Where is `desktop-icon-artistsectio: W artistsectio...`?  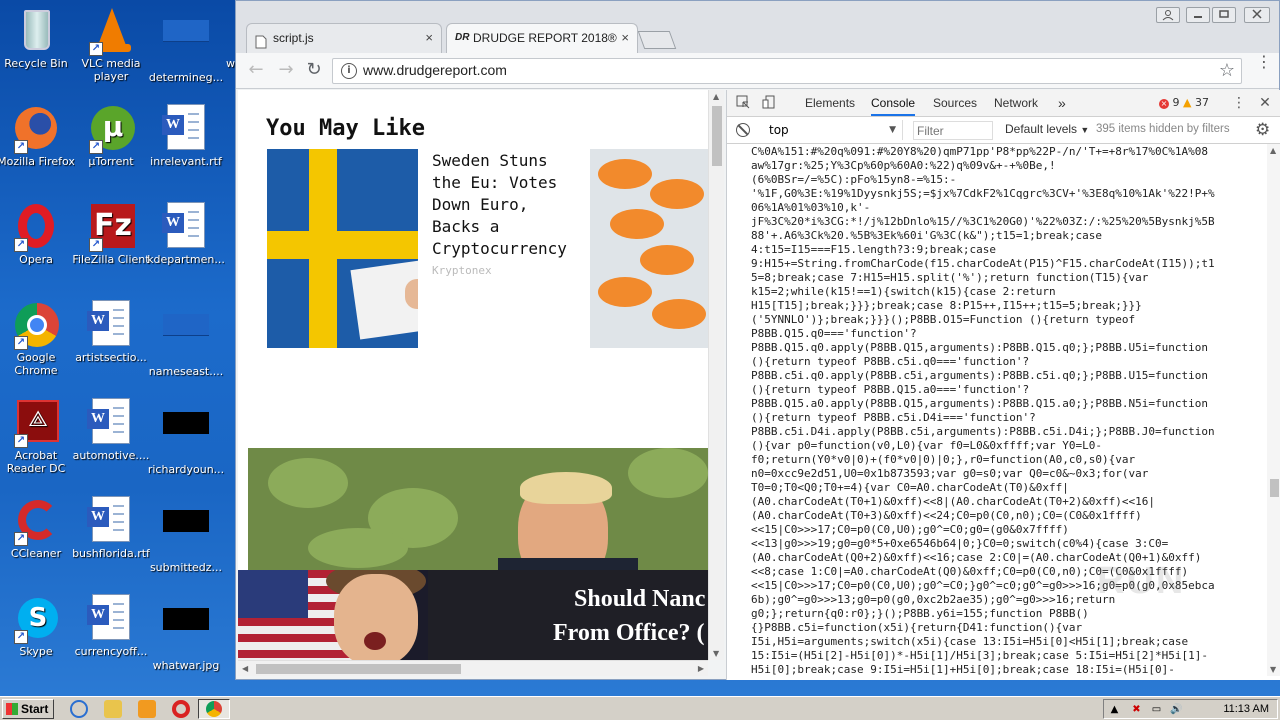
desktop-icon-artistsectio: W artistsectio... is located at coordinates (111, 339).